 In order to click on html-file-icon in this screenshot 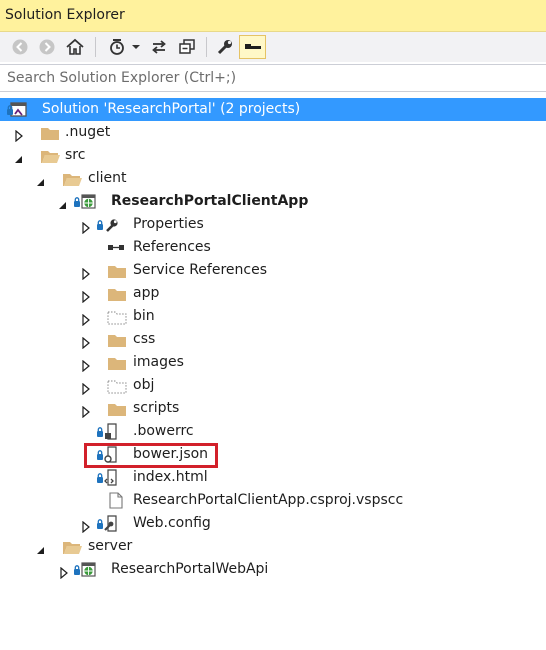, I will do `click(108, 478)`.